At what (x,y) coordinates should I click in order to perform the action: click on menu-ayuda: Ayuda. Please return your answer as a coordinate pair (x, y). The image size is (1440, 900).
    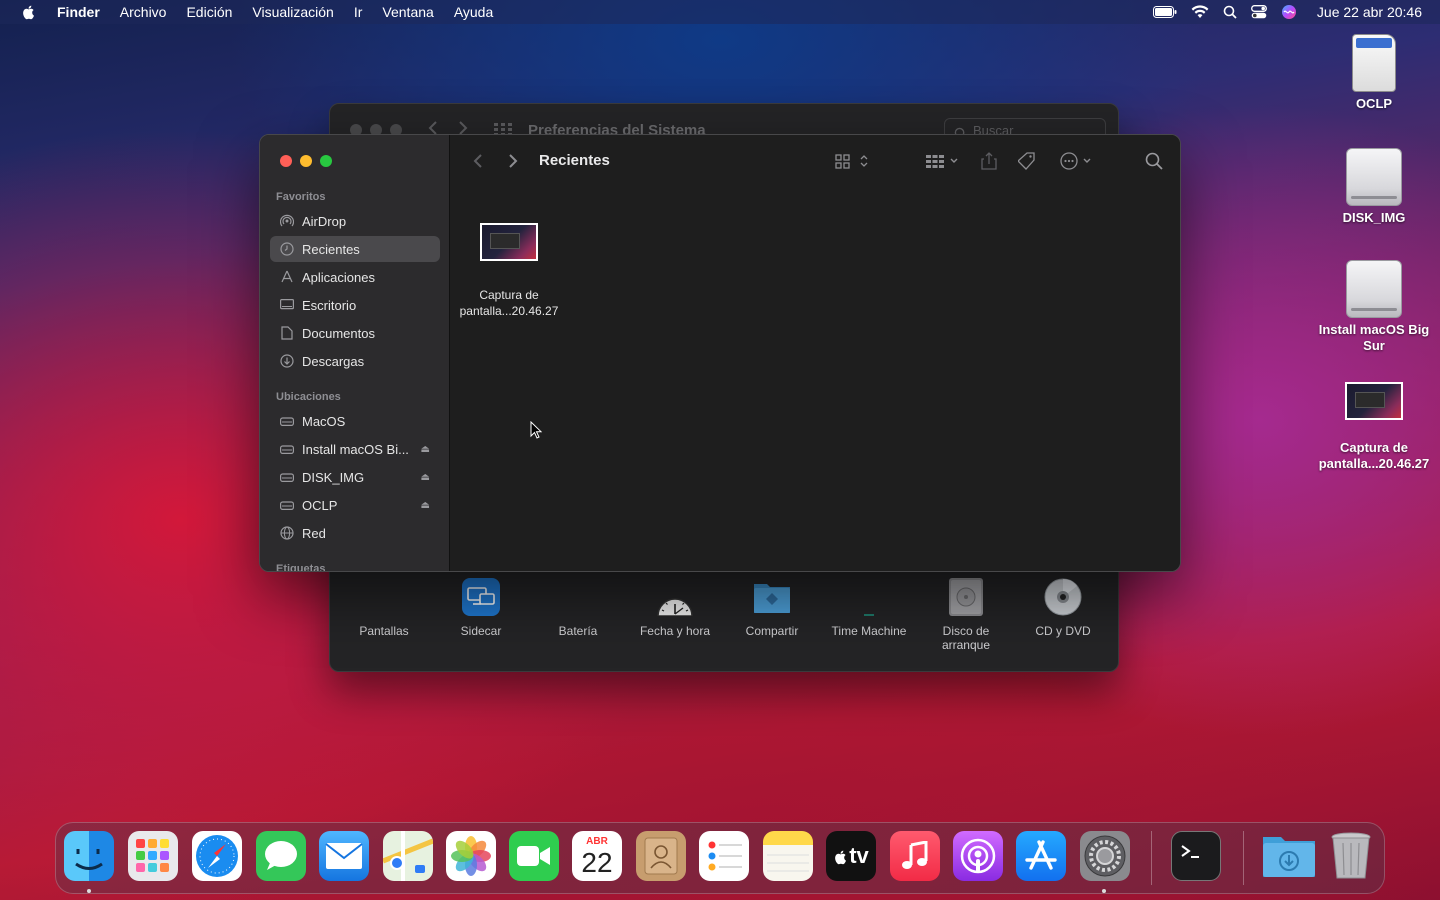
    Looking at the image, I should click on (473, 12).